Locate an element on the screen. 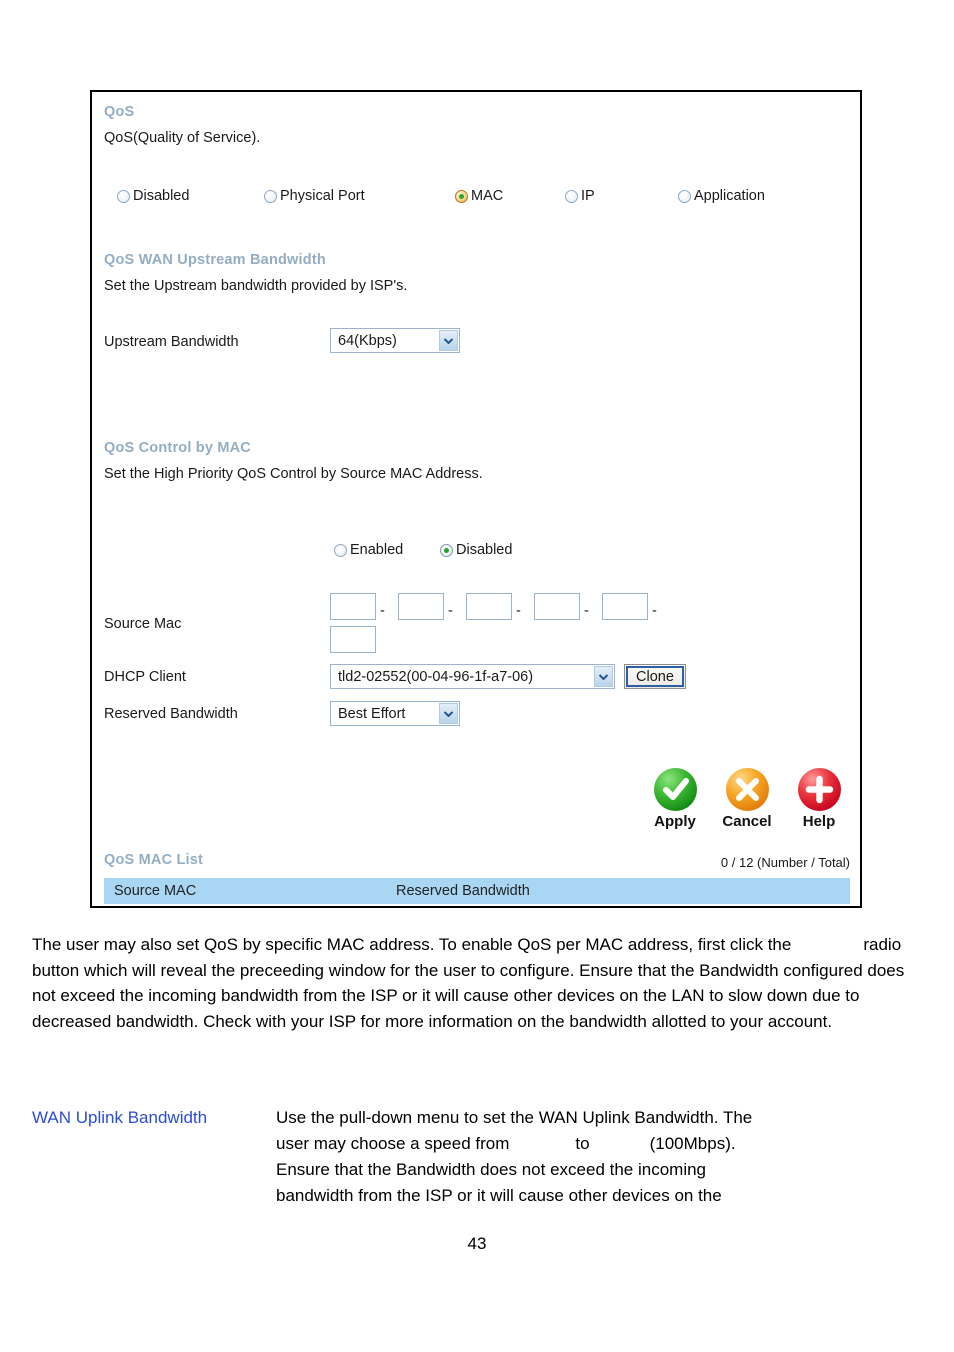  mac-list-count: 0 / 12 (Number / Total) is located at coordinates (785, 862).